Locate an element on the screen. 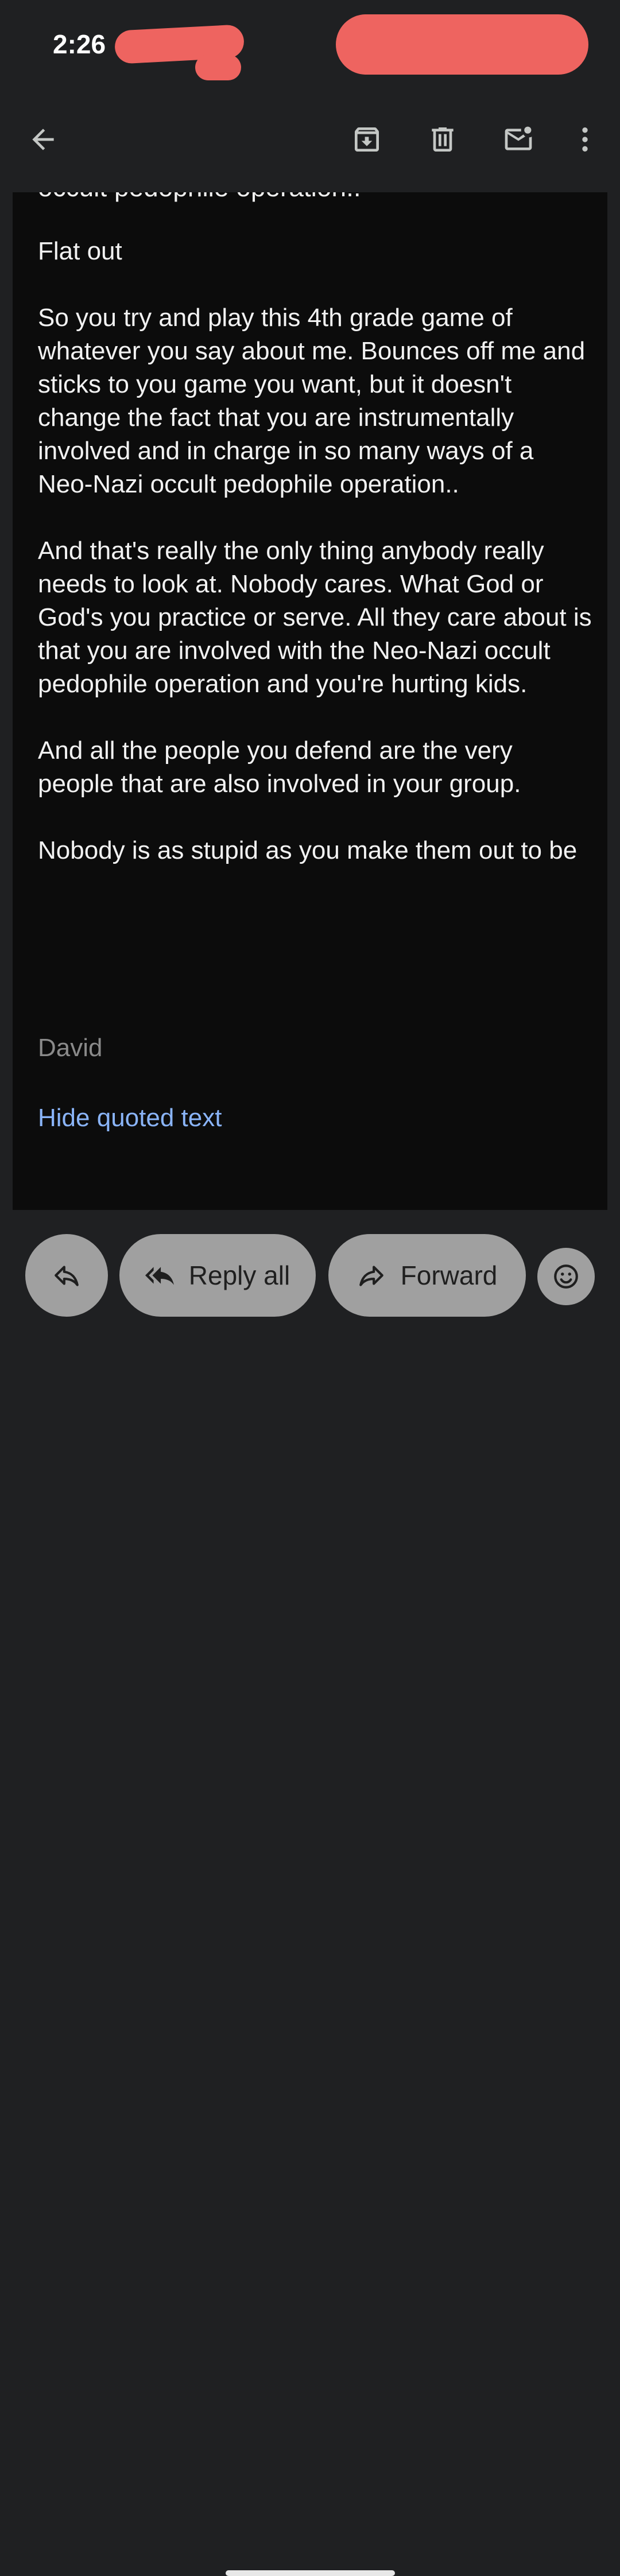 The height and width of the screenshot is (2576, 620). arrow-left-icon is located at coordinates (43, 139).